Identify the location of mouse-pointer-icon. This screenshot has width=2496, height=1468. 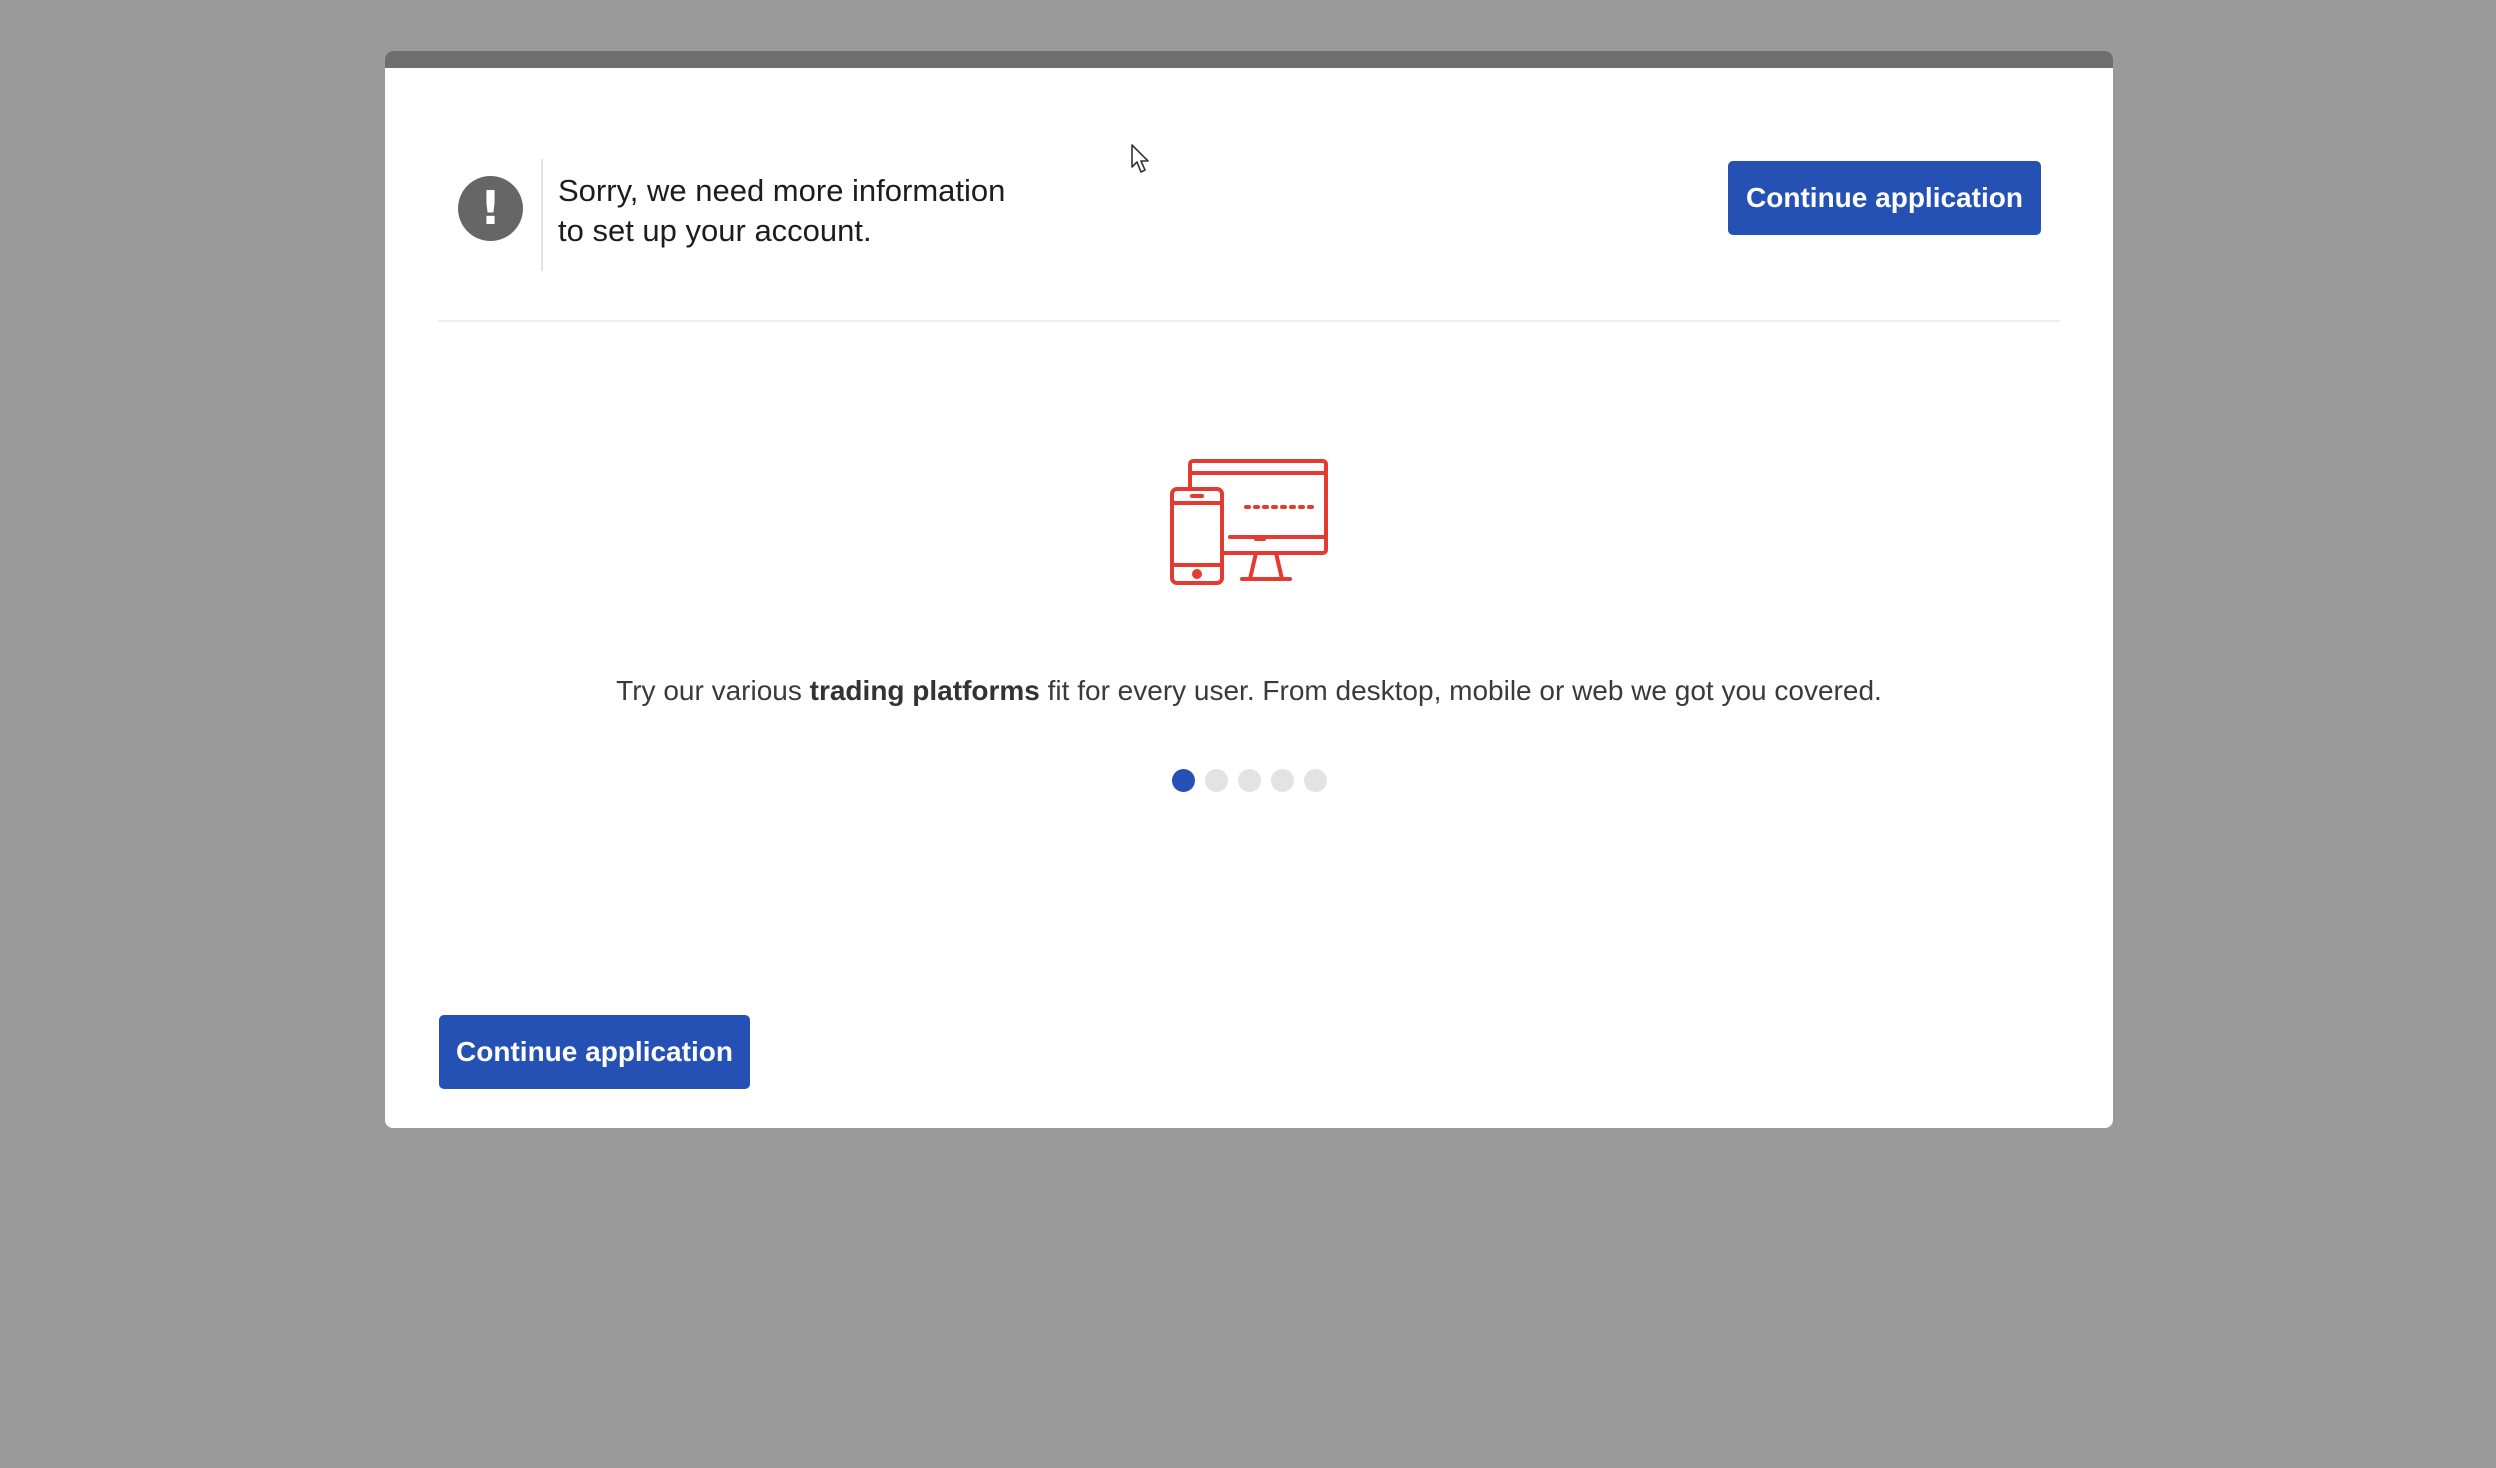
(1140, 158).